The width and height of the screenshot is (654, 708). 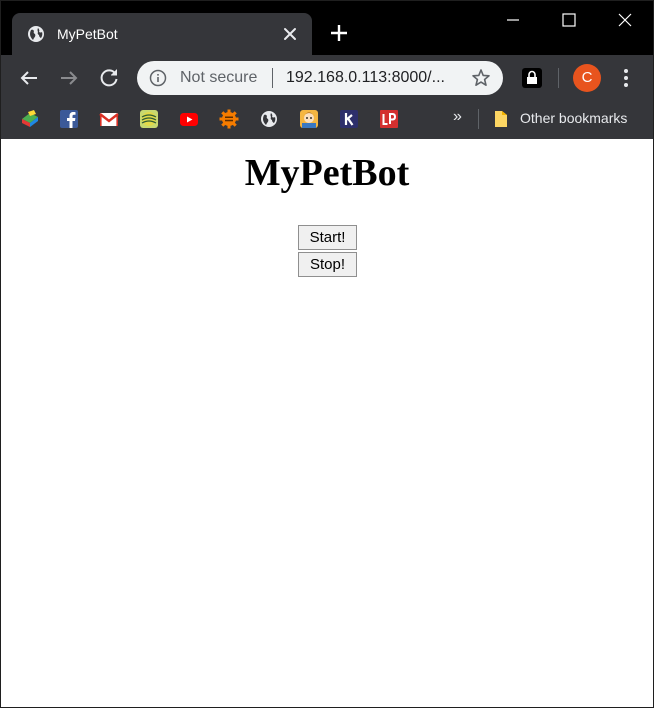 What do you see at coordinates (457, 117) in the screenshot?
I see `bookmarks-overflow-chevron: »` at bounding box center [457, 117].